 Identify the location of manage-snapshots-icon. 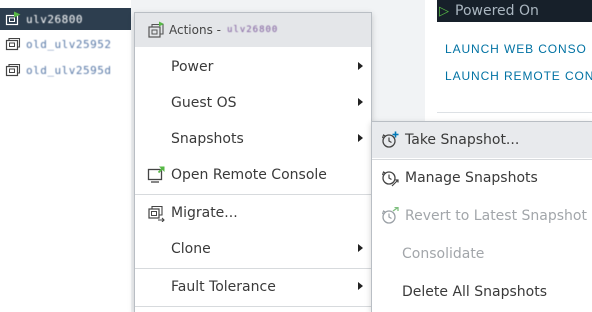
(390, 179).